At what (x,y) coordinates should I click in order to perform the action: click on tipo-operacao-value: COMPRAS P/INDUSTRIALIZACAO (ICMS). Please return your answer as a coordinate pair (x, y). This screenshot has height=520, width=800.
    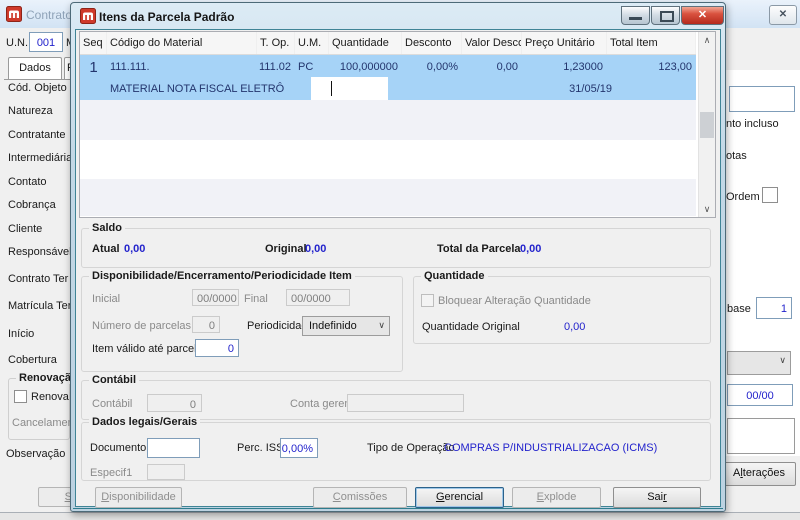
    Looking at the image, I should click on (551, 448).